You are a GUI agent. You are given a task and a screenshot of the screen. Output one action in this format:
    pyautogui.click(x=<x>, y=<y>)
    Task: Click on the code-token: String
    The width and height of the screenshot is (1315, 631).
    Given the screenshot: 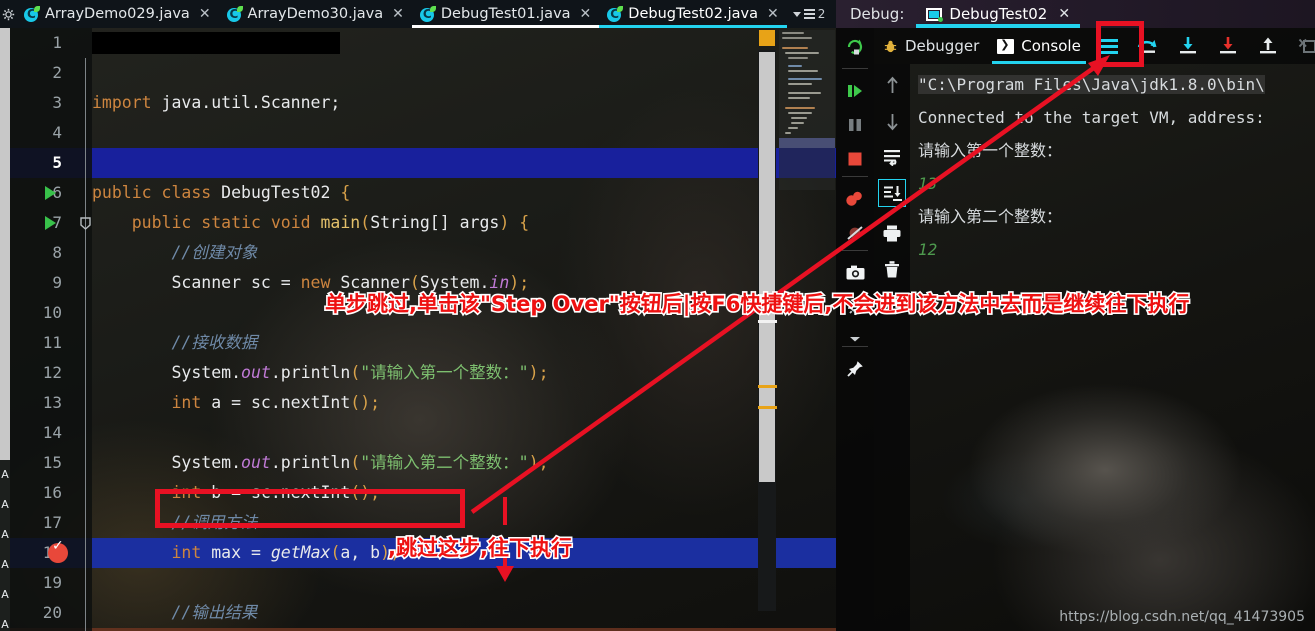 What is the action you would take?
    pyautogui.click(x=400, y=222)
    